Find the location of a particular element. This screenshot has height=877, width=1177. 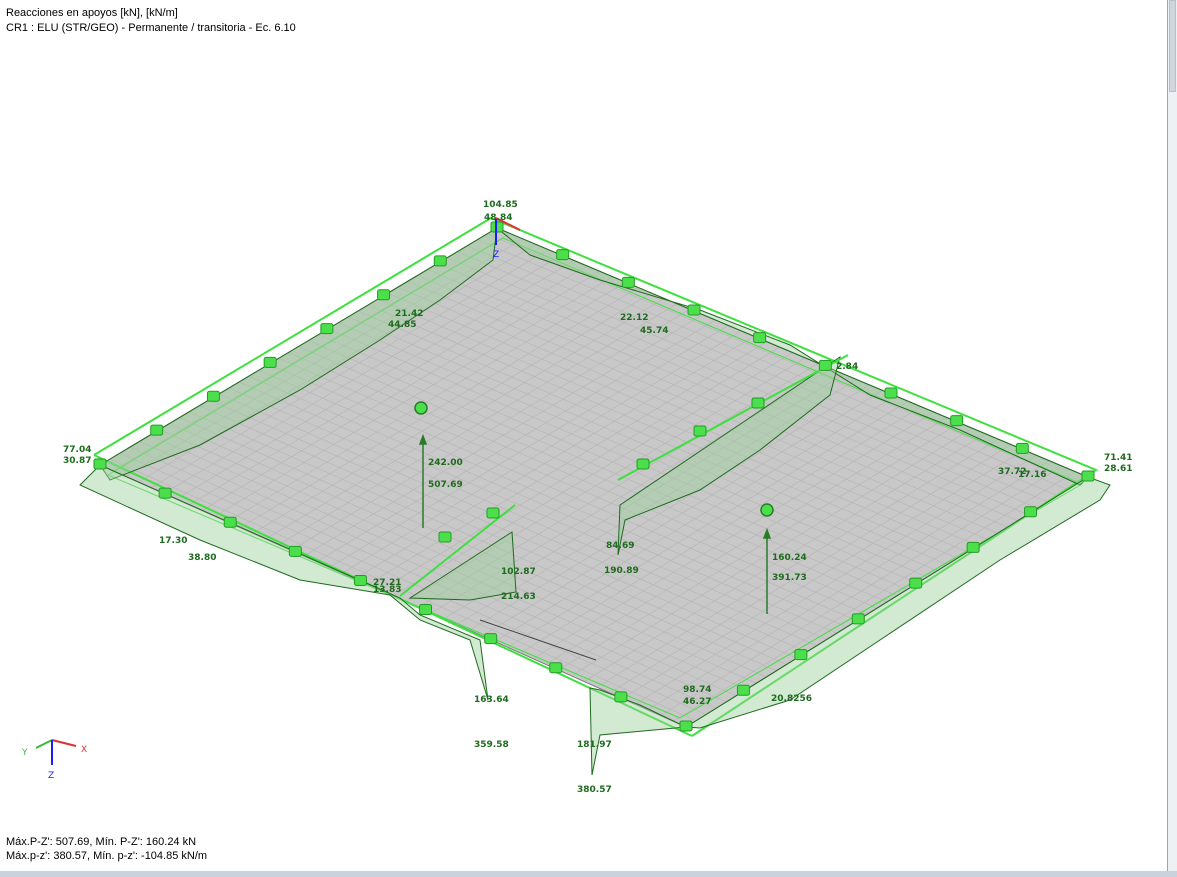

label-wall2-b: 190.89 is located at coordinates (621, 571).